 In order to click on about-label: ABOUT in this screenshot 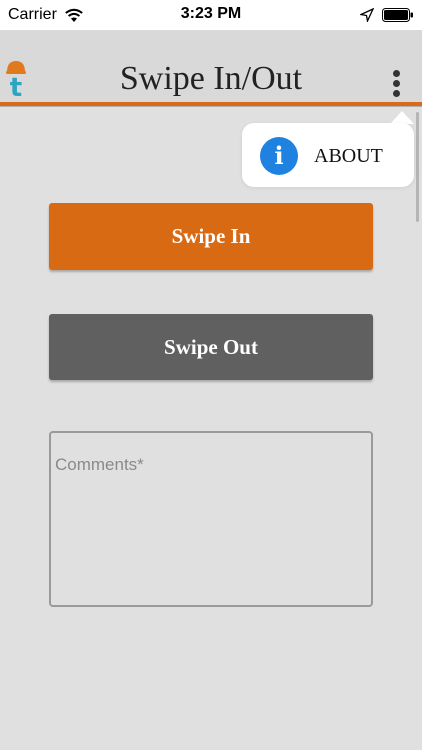, I will do `click(348, 156)`.